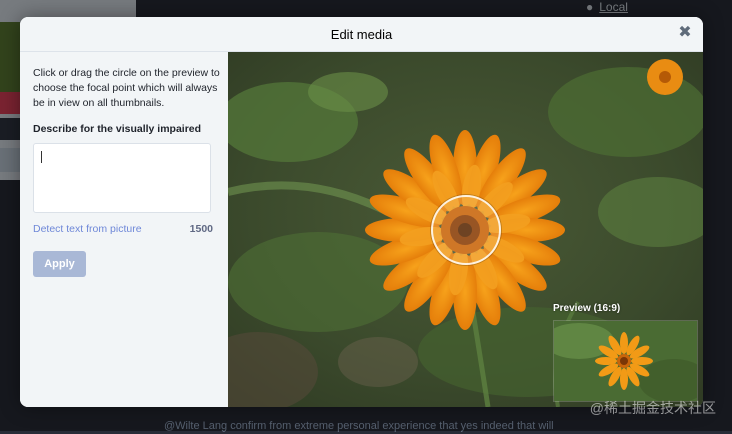 Image resolution: width=732 pixels, height=434 pixels. I want to click on modal-header: Edit media ✖, so click(361, 34).